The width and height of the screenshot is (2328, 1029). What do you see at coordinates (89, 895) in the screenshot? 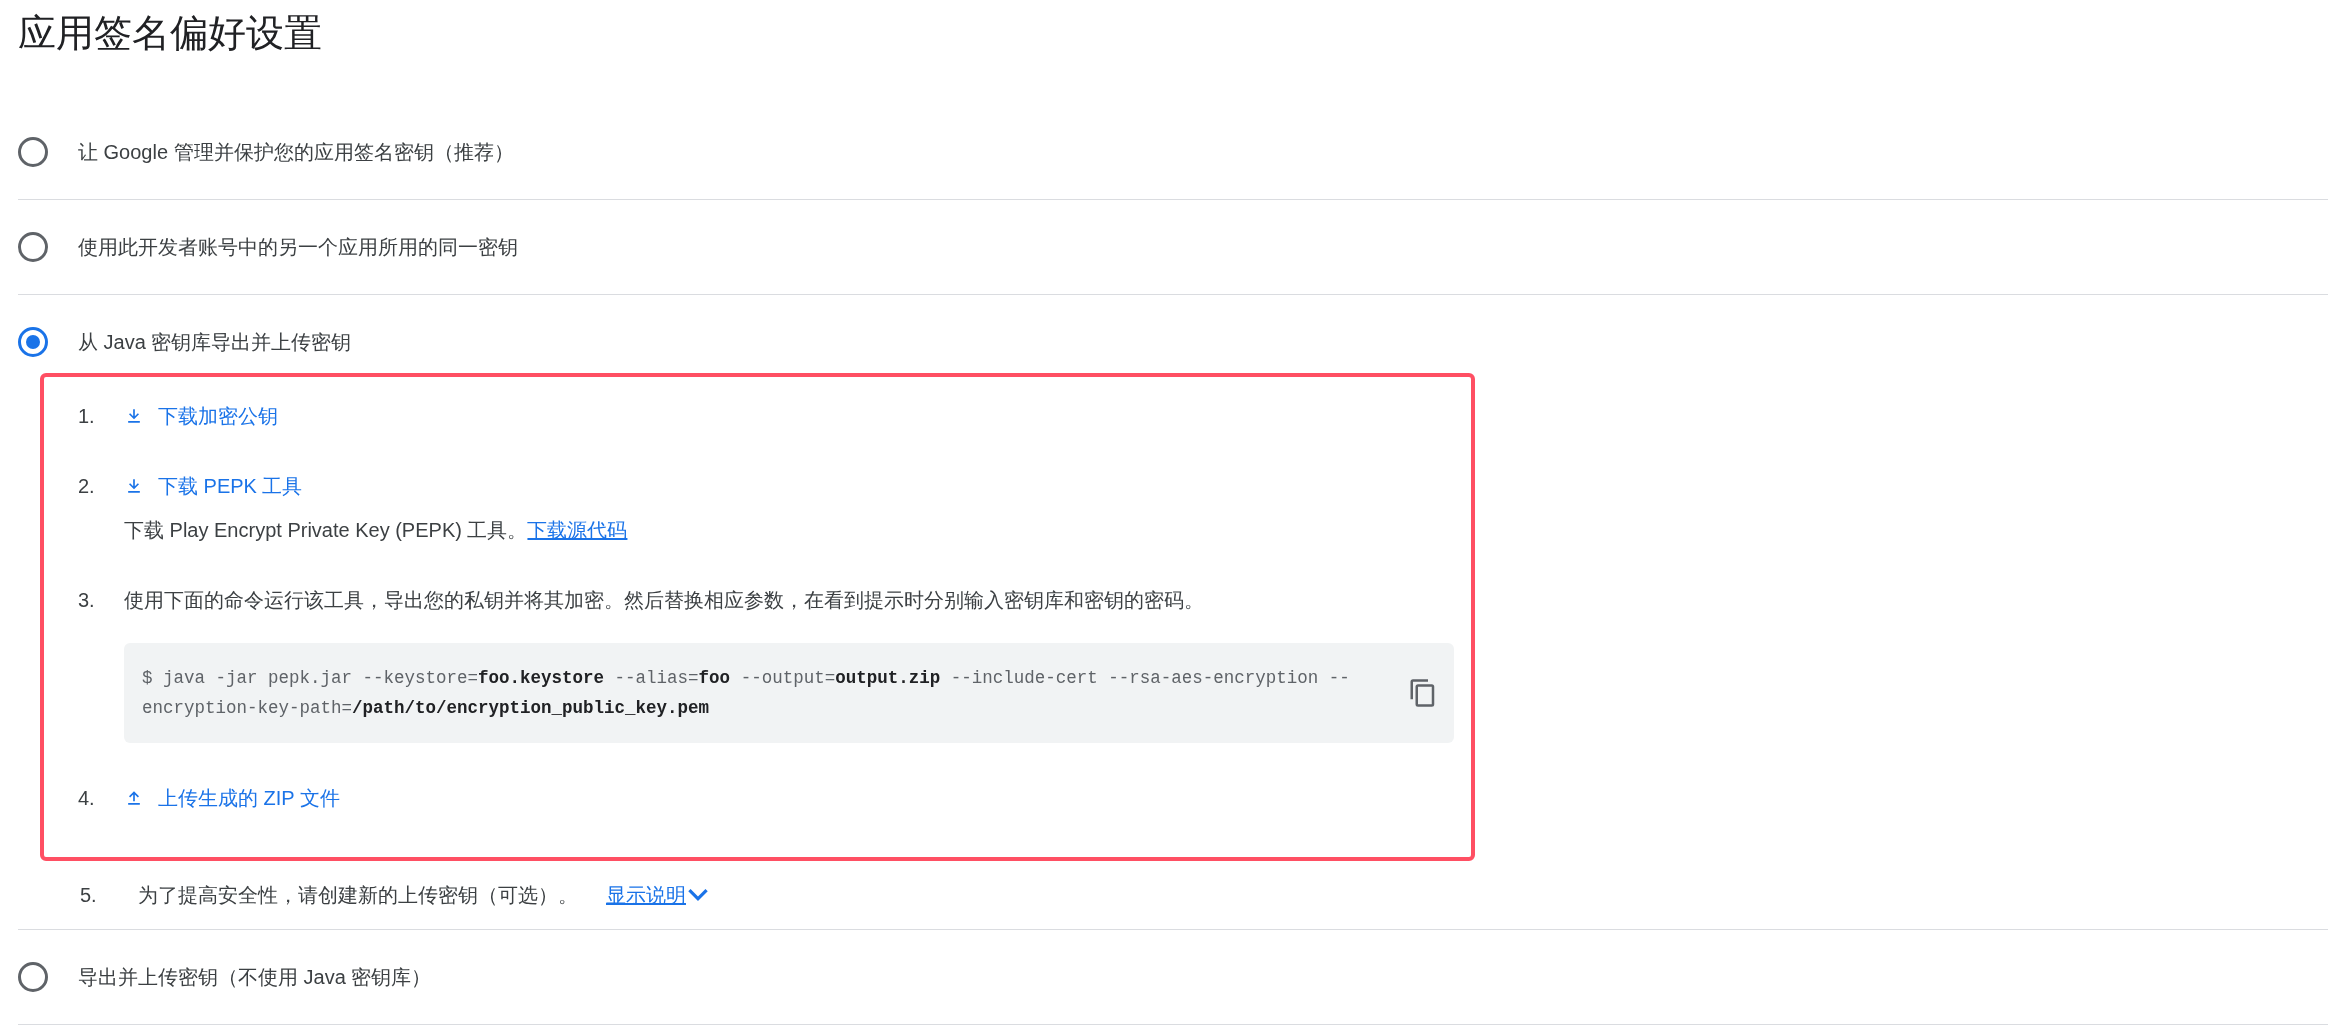
I see `step-number: 5.` at bounding box center [89, 895].